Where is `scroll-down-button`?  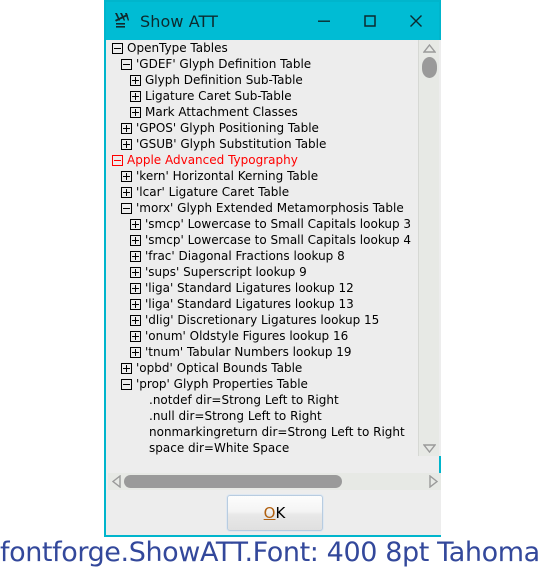 scroll-down-button is located at coordinates (429, 448).